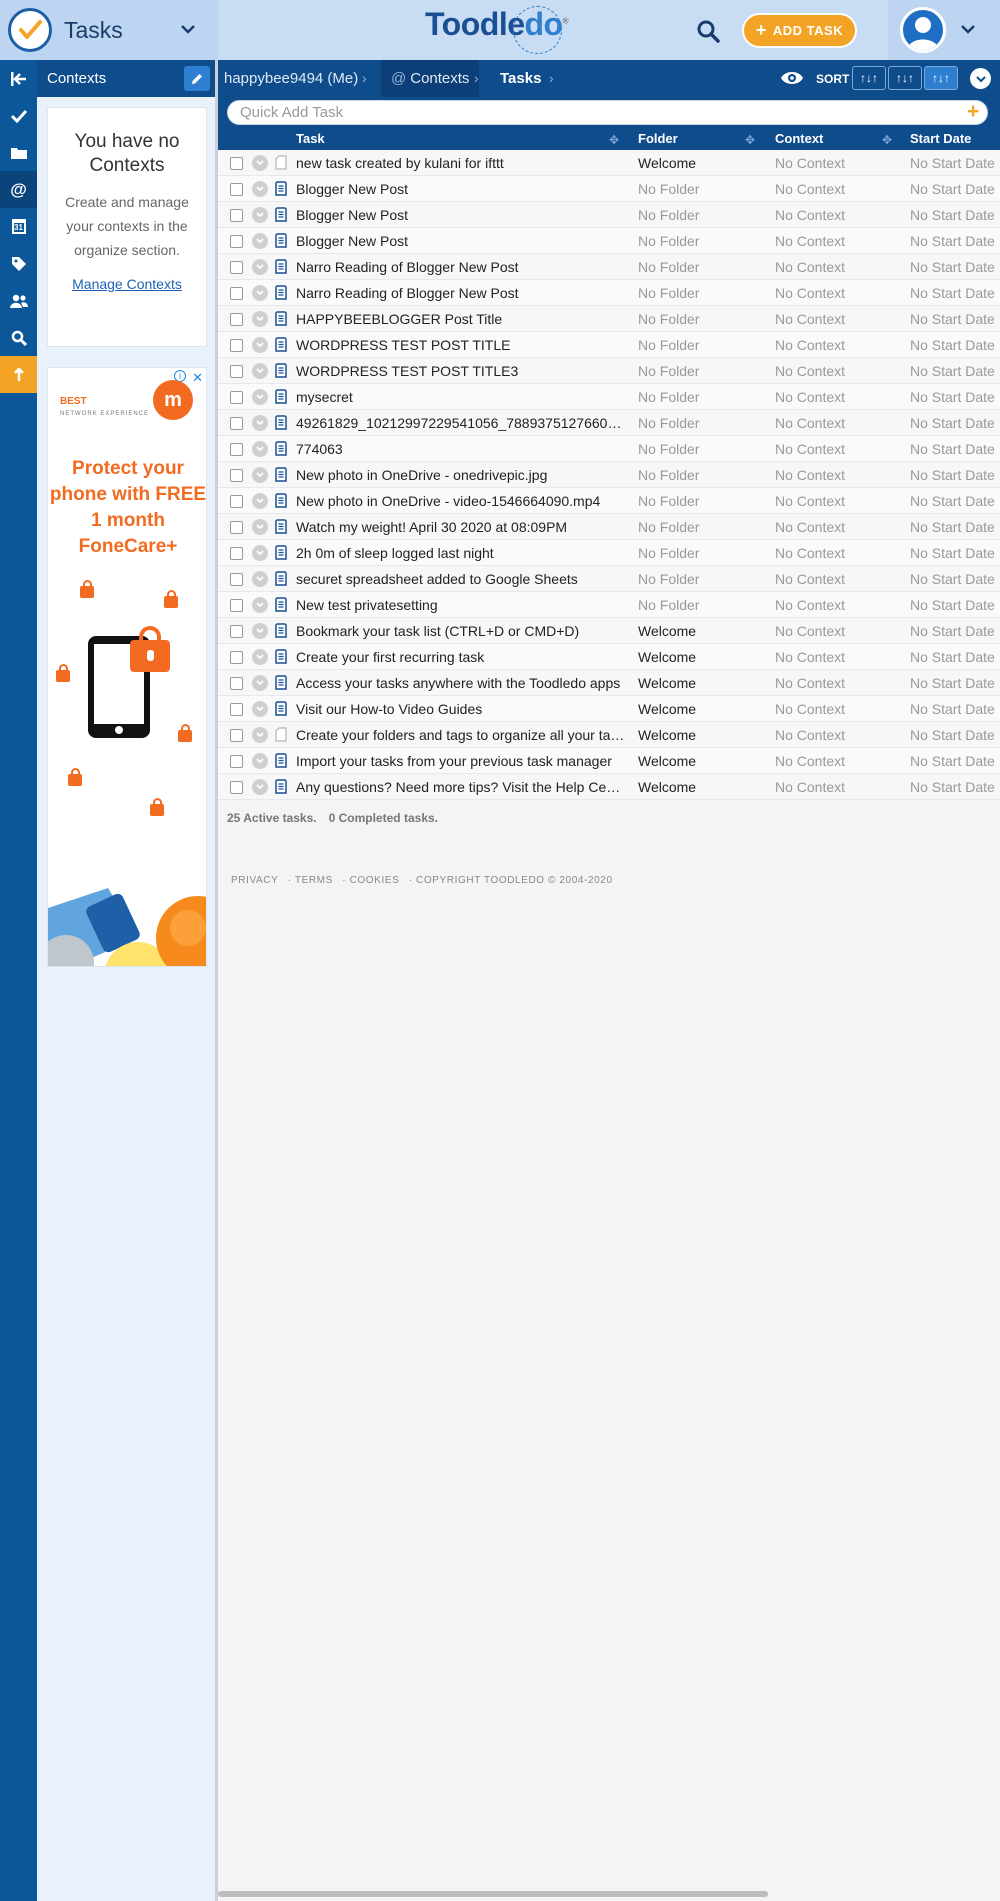  I want to click on table-row: 774063 No Folder No Context No Start Date, so click(609, 449).